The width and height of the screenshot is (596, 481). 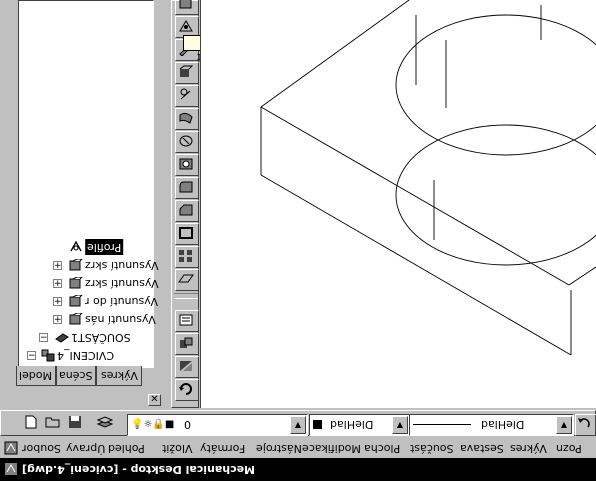 I want to click on color-select: DleHlad ▲, so click(x=359, y=425).